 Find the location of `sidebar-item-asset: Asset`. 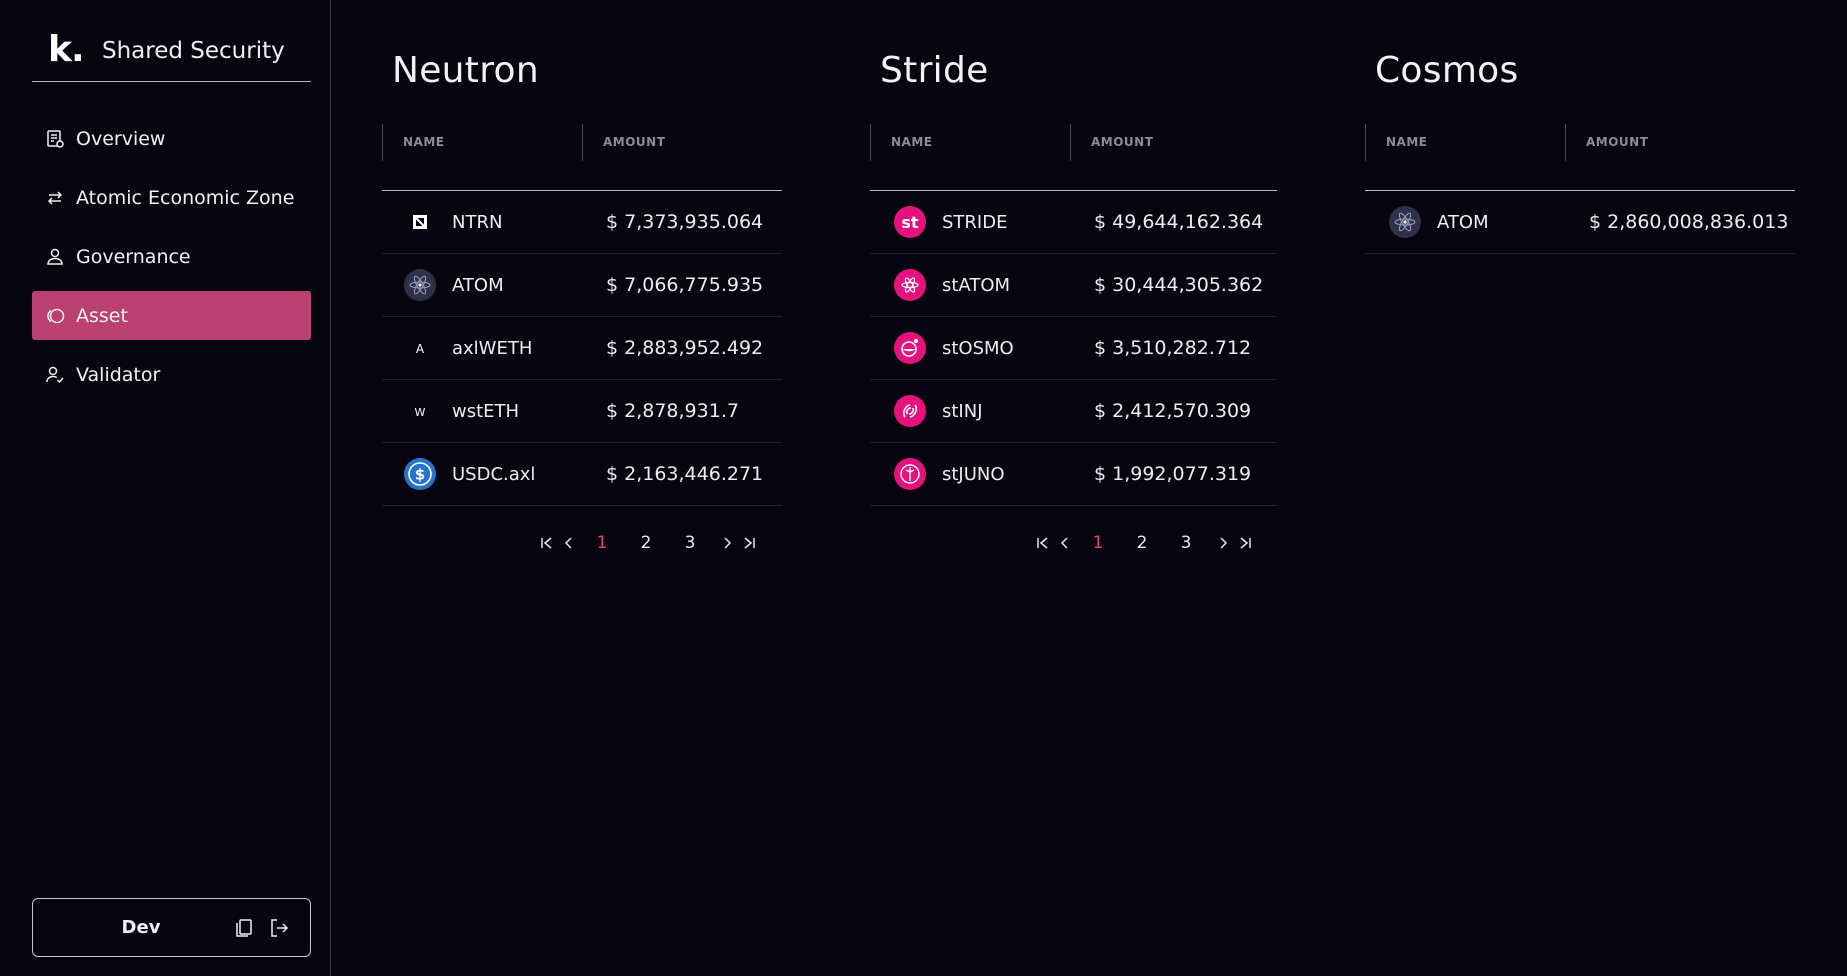

sidebar-item-asset: Asset is located at coordinates (171, 315).